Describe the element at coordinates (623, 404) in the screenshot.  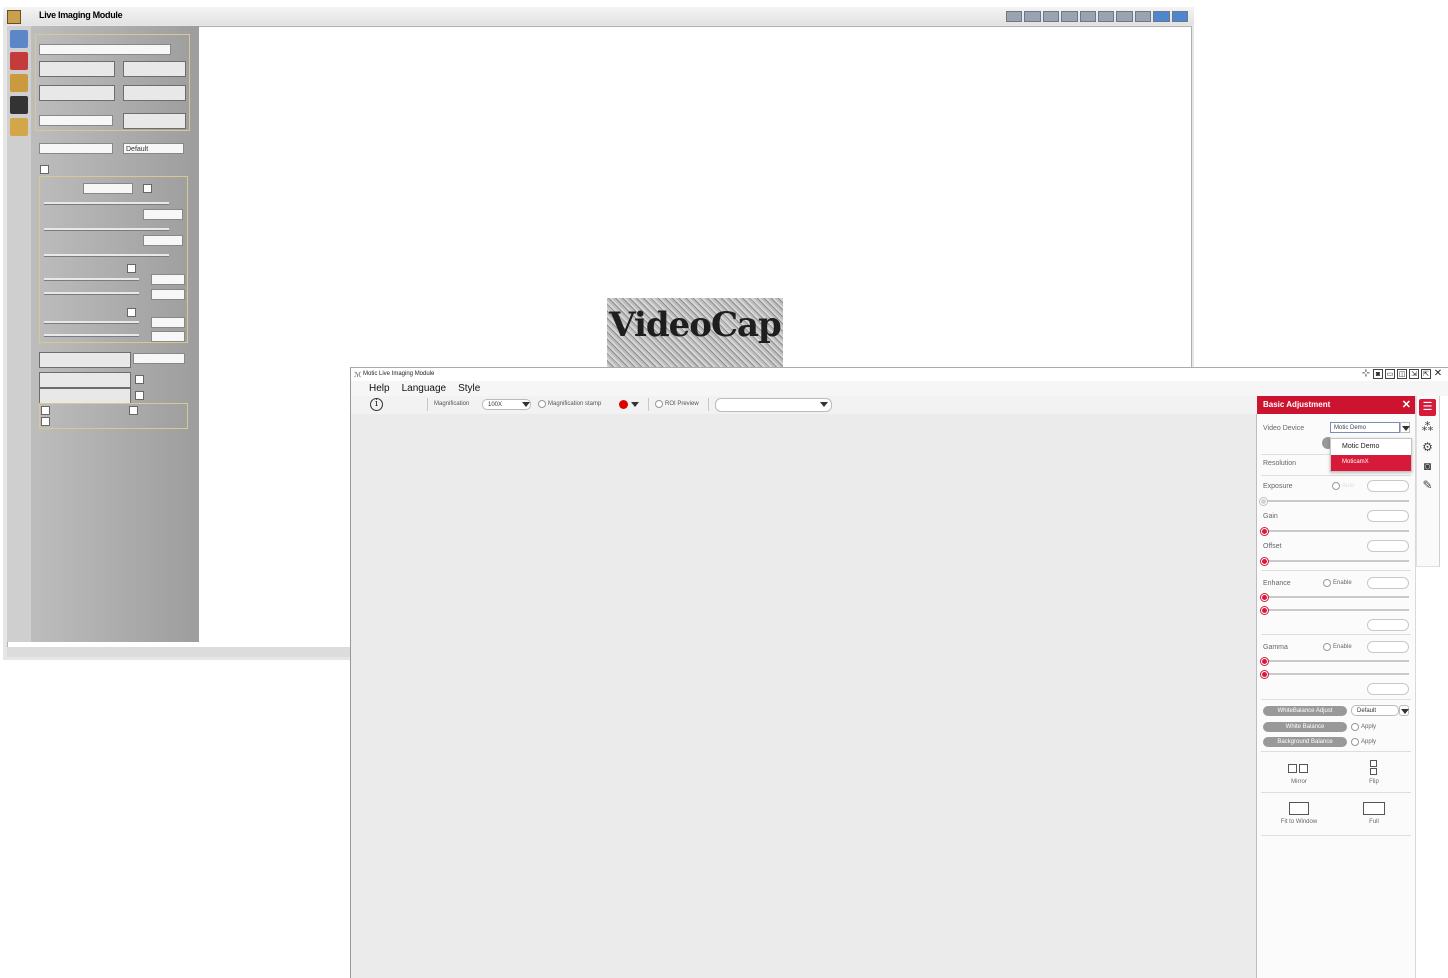
I see `stamp-color-swatch` at that location.